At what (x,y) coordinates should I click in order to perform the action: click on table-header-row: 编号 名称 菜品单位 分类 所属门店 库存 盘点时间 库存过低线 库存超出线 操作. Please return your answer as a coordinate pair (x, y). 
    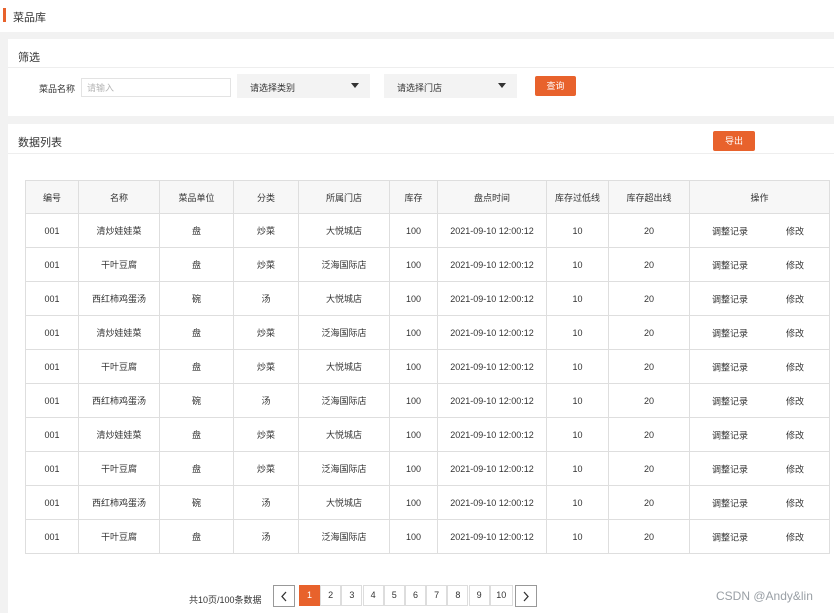
    Looking at the image, I should click on (427, 197).